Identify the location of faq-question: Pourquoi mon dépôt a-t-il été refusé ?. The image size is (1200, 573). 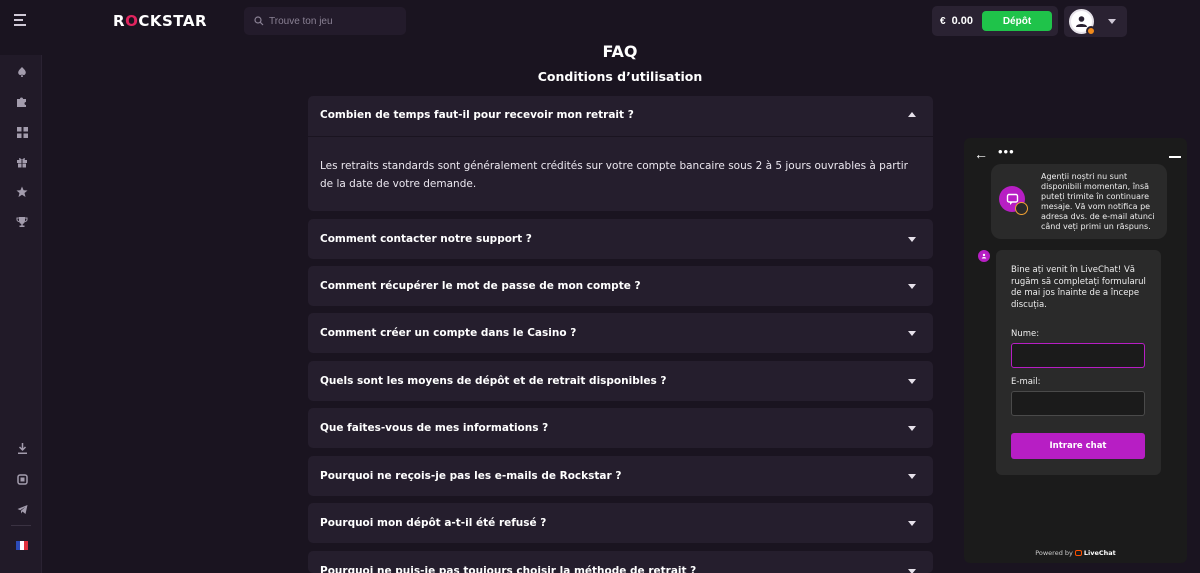
(433, 523).